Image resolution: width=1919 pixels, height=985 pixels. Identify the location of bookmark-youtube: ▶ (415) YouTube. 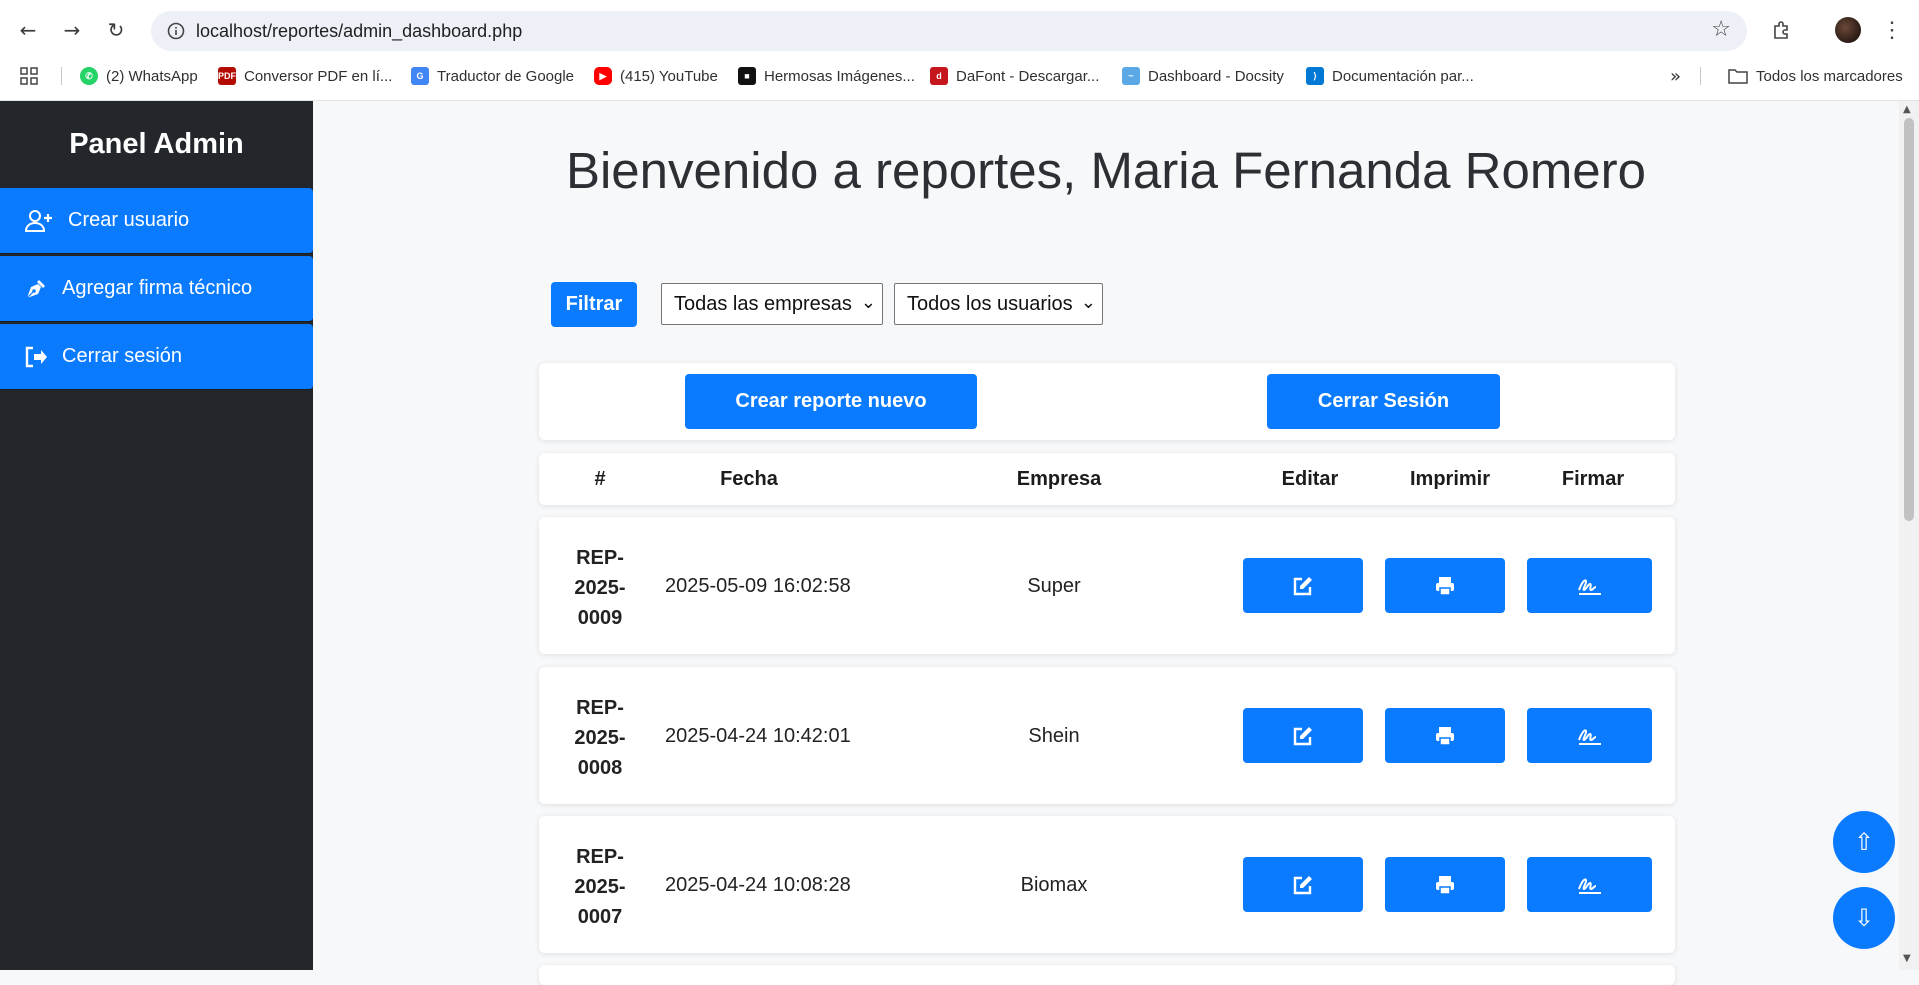
(656, 76).